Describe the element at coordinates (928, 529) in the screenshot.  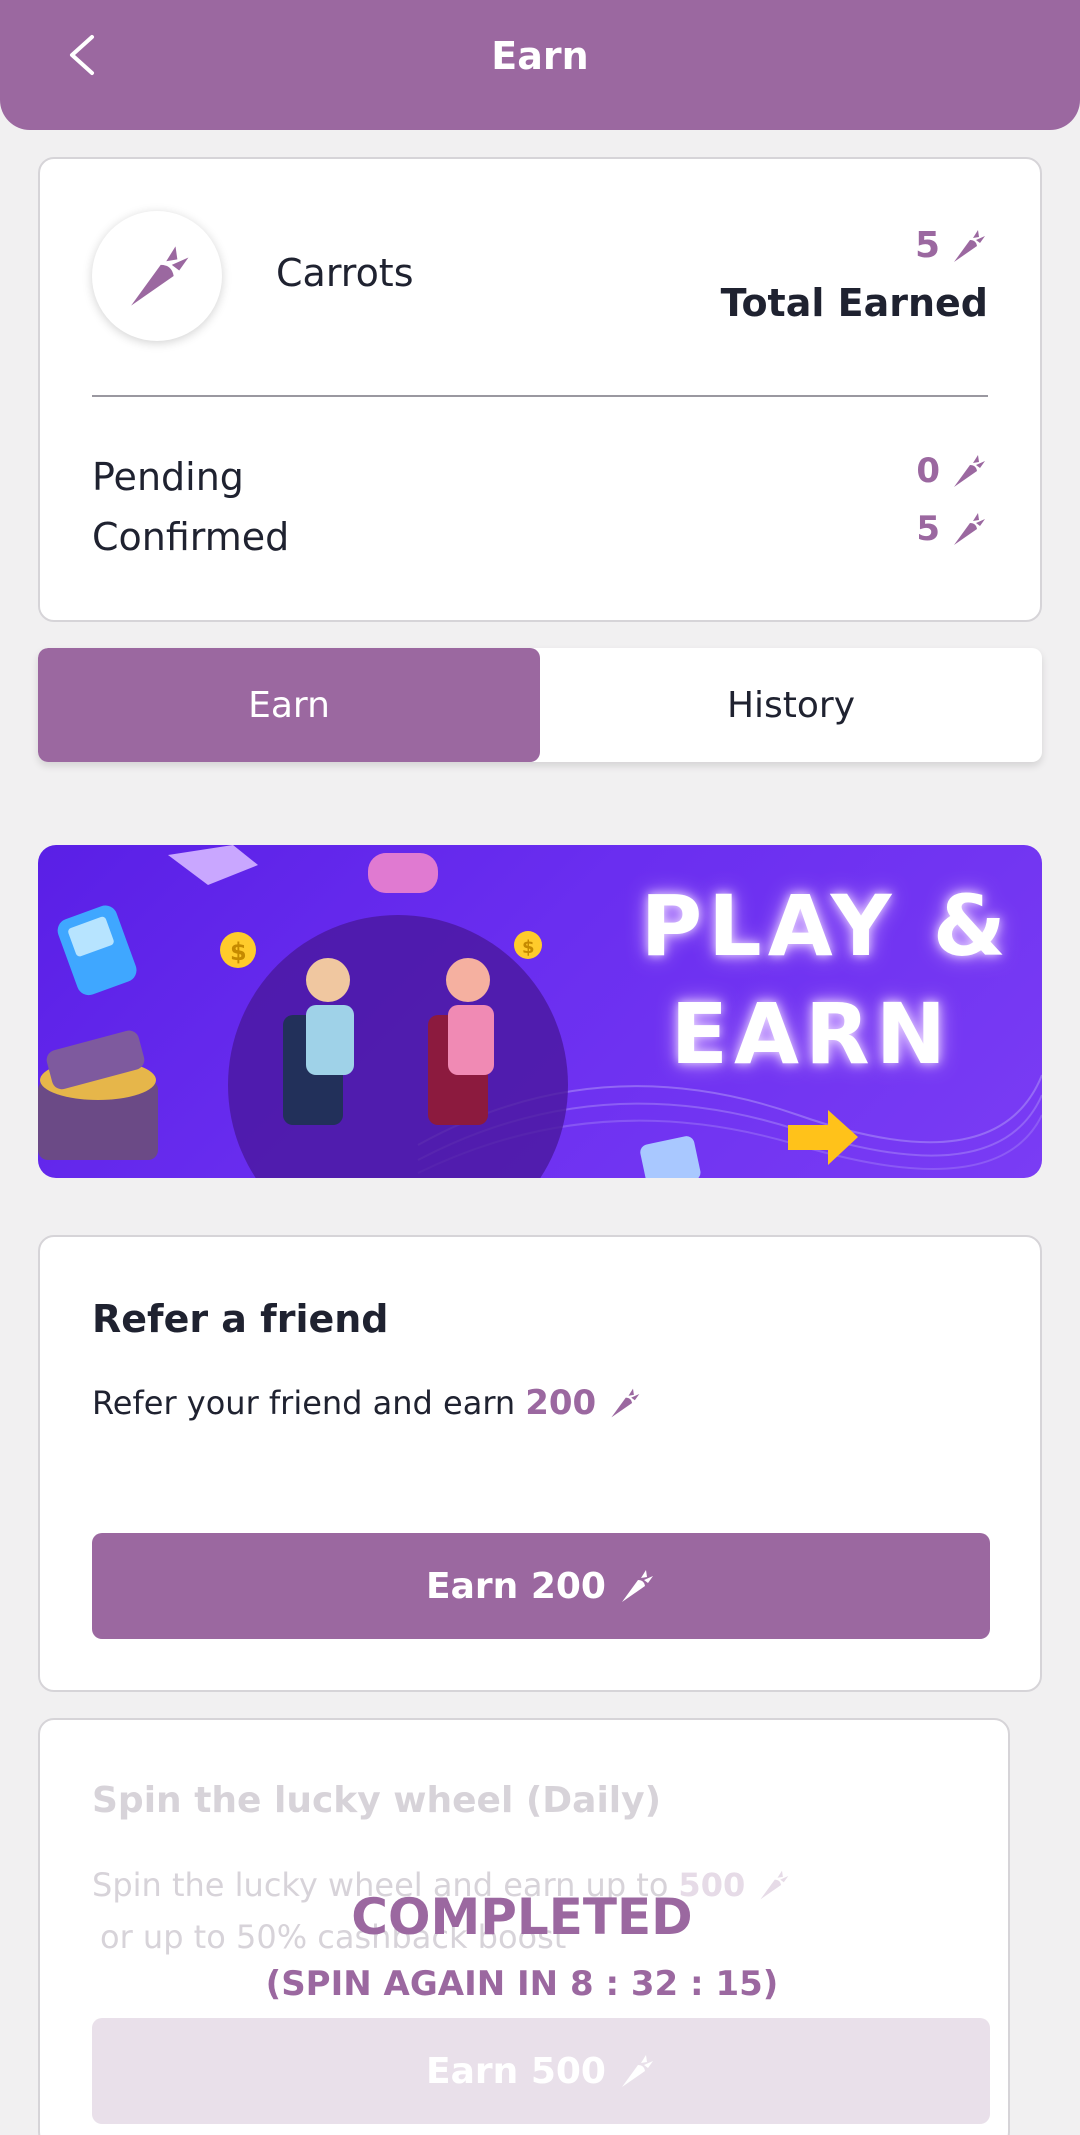
I see `confirmed-amount: 5` at that location.